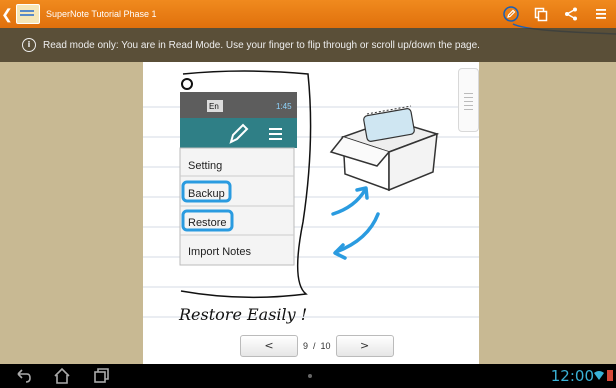  What do you see at coordinates (205, 166) in the screenshot?
I see `menu-item-setting: Setting` at bounding box center [205, 166].